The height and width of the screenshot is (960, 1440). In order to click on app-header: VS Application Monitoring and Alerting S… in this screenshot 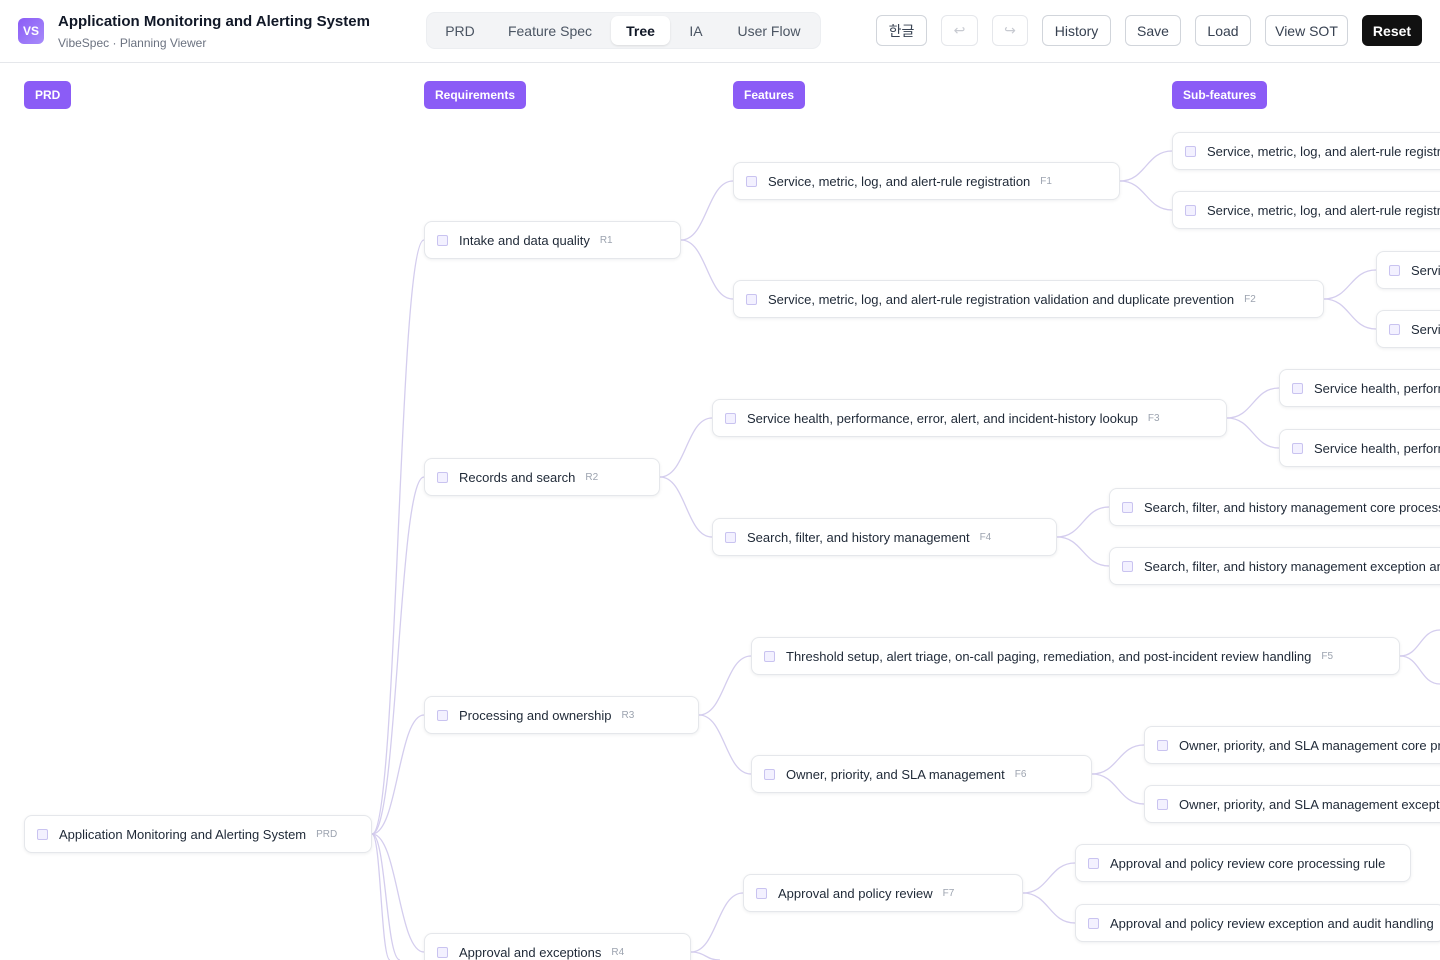, I will do `click(720, 31)`.